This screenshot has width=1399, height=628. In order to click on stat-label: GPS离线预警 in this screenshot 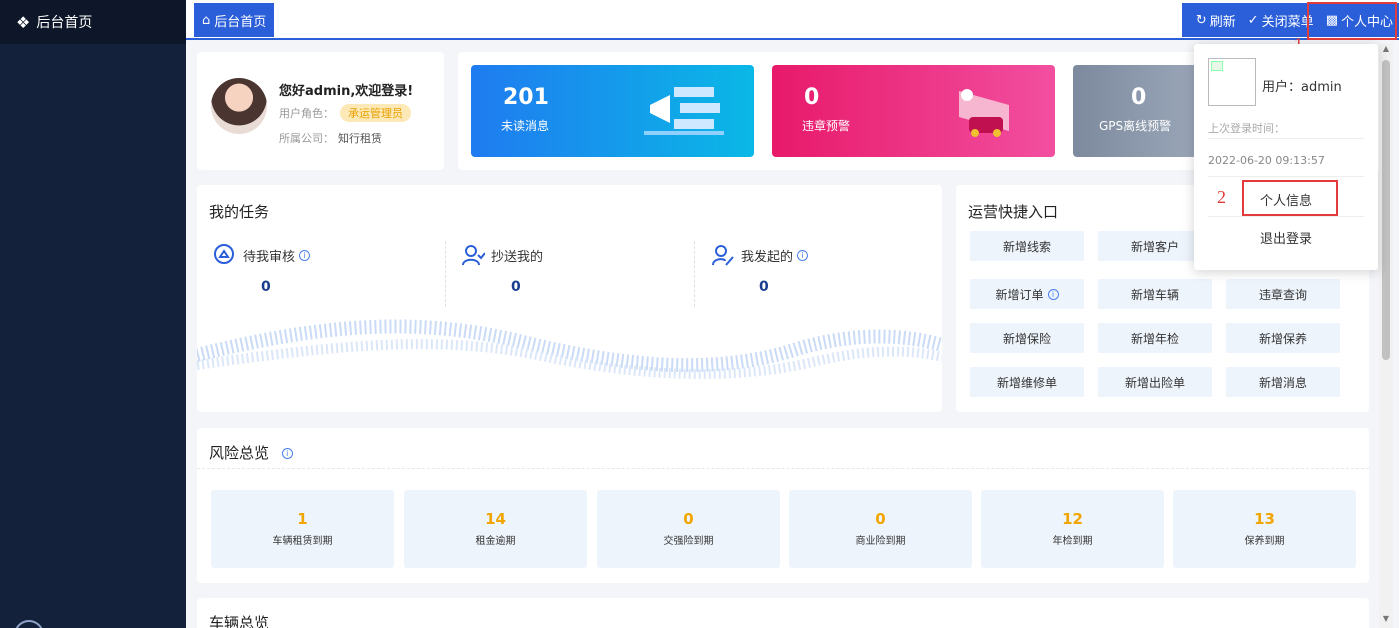, I will do `click(1135, 126)`.